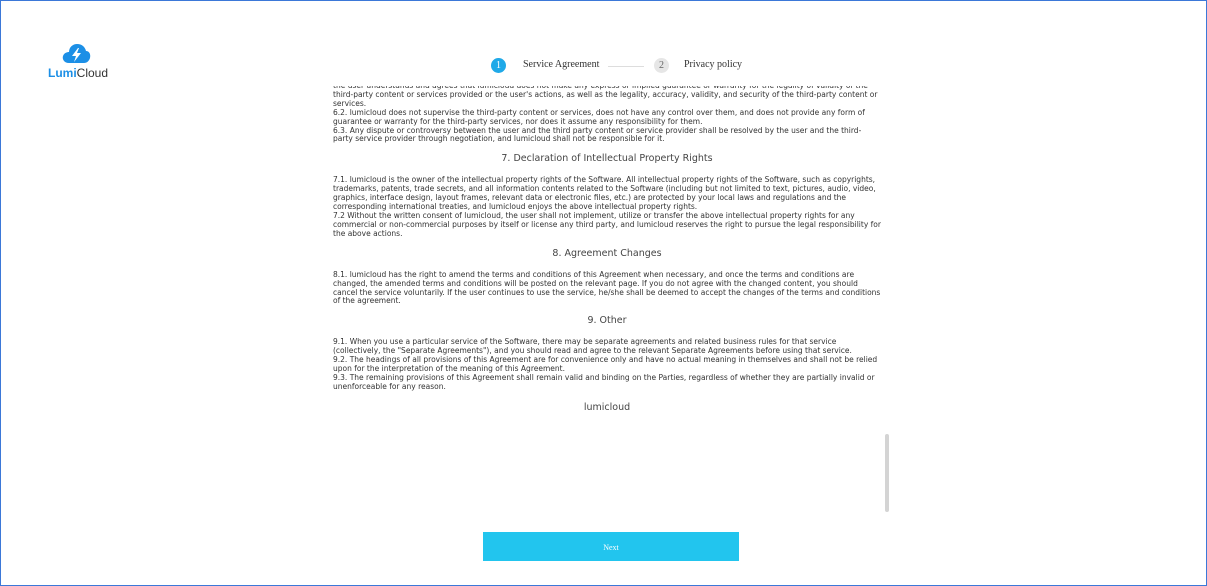 Image resolution: width=1207 pixels, height=586 pixels. I want to click on scrollbar-thumb, so click(887, 473).